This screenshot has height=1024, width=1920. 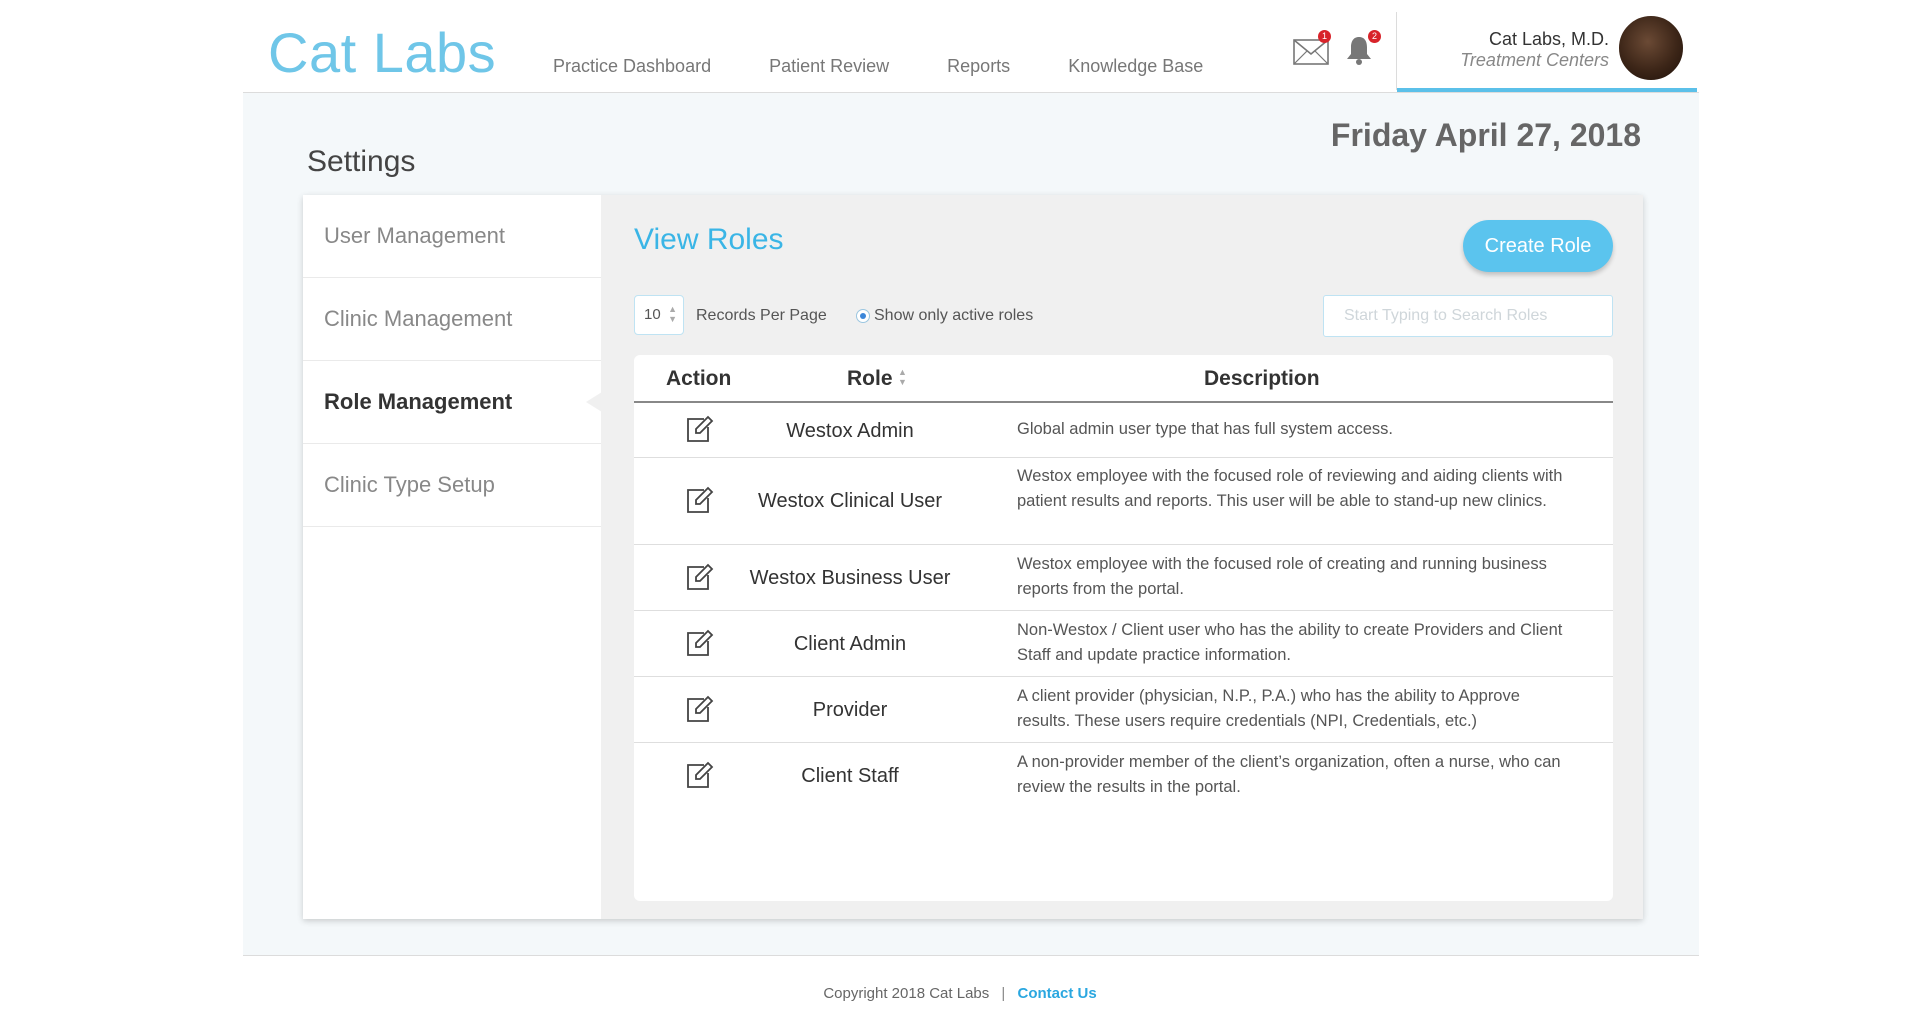 I want to click on section-title: View Roles, so click(x=709, y=239).